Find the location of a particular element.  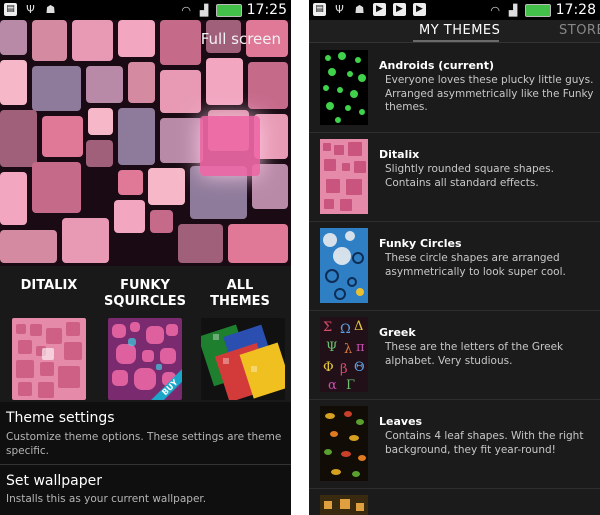

clock: 17:25 is located at coordinates (266, 10).